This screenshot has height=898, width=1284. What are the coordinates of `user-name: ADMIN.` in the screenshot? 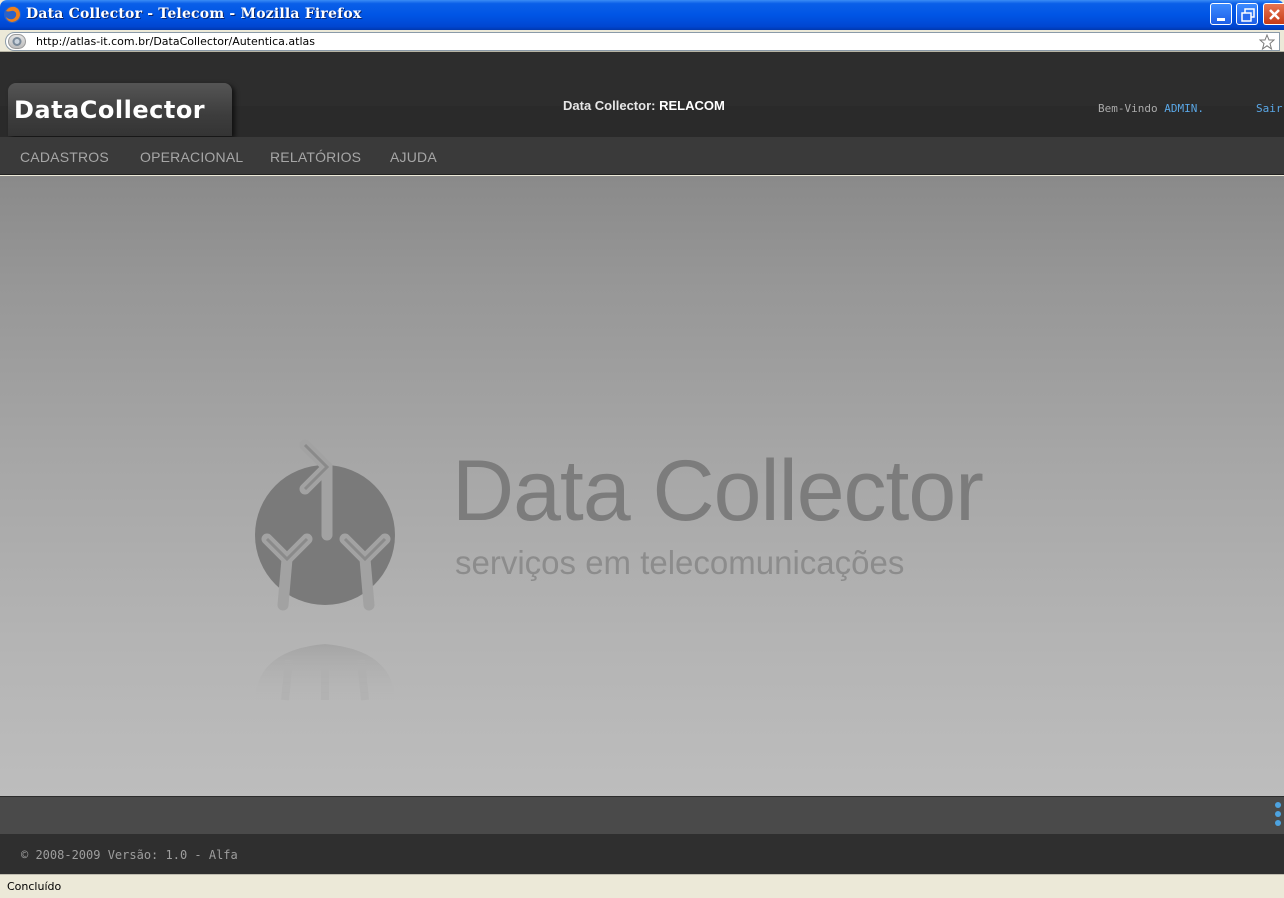 It's located at (1184, 108).